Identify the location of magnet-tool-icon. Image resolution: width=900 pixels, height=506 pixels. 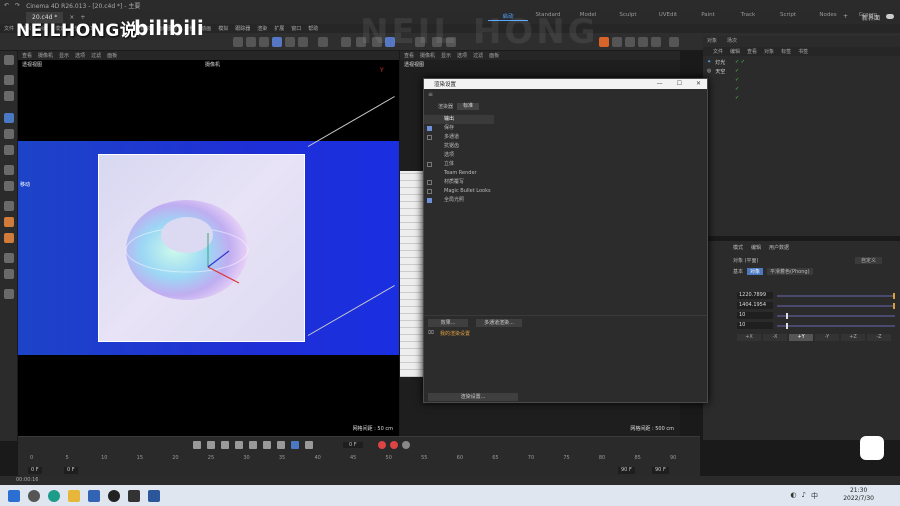
(9, 206).